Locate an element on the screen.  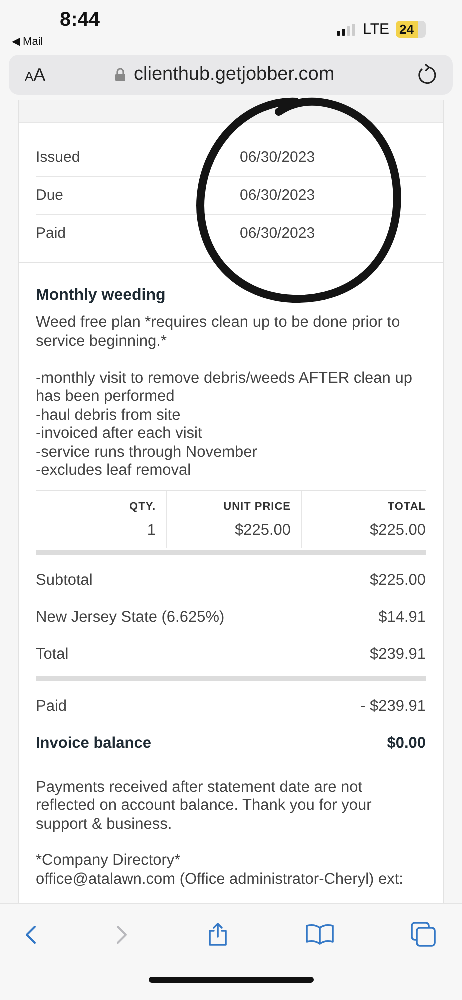
column-header: UNIT PRICE is located at coordinates (233, 503).